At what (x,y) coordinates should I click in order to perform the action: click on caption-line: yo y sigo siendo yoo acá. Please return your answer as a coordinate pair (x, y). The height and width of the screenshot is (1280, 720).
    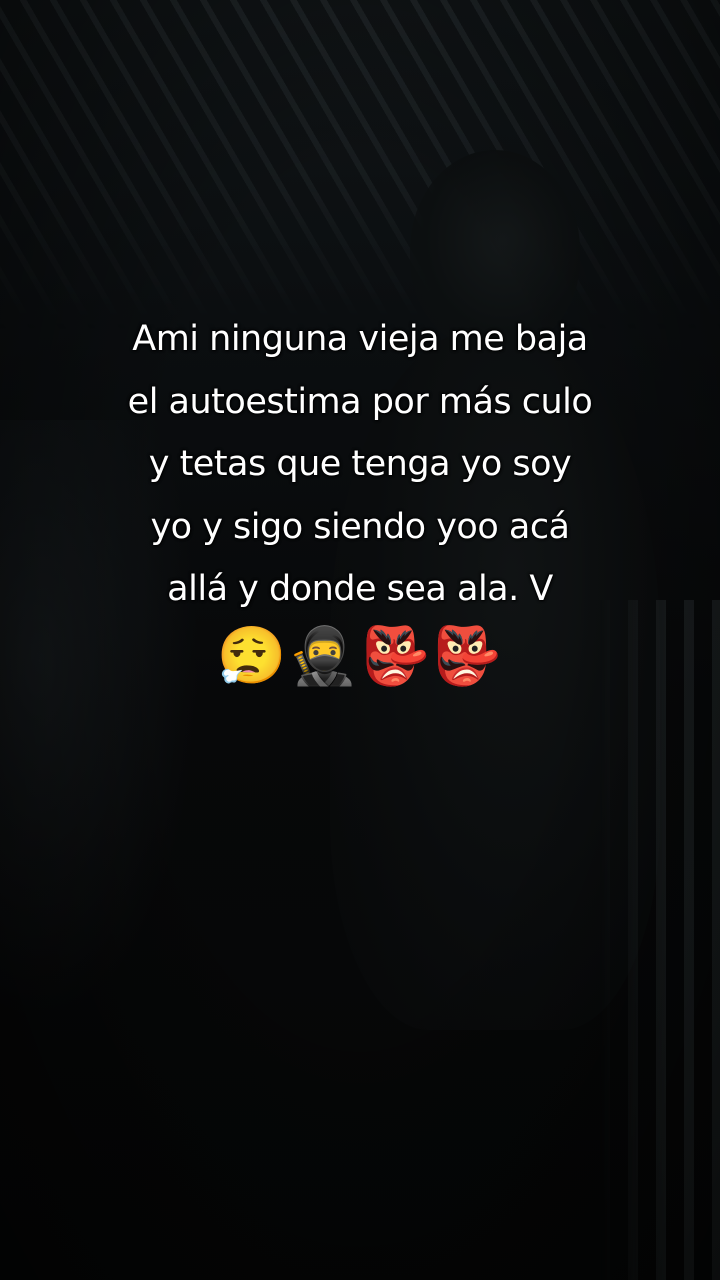
    Looking at the image, I should click on (360, 526).